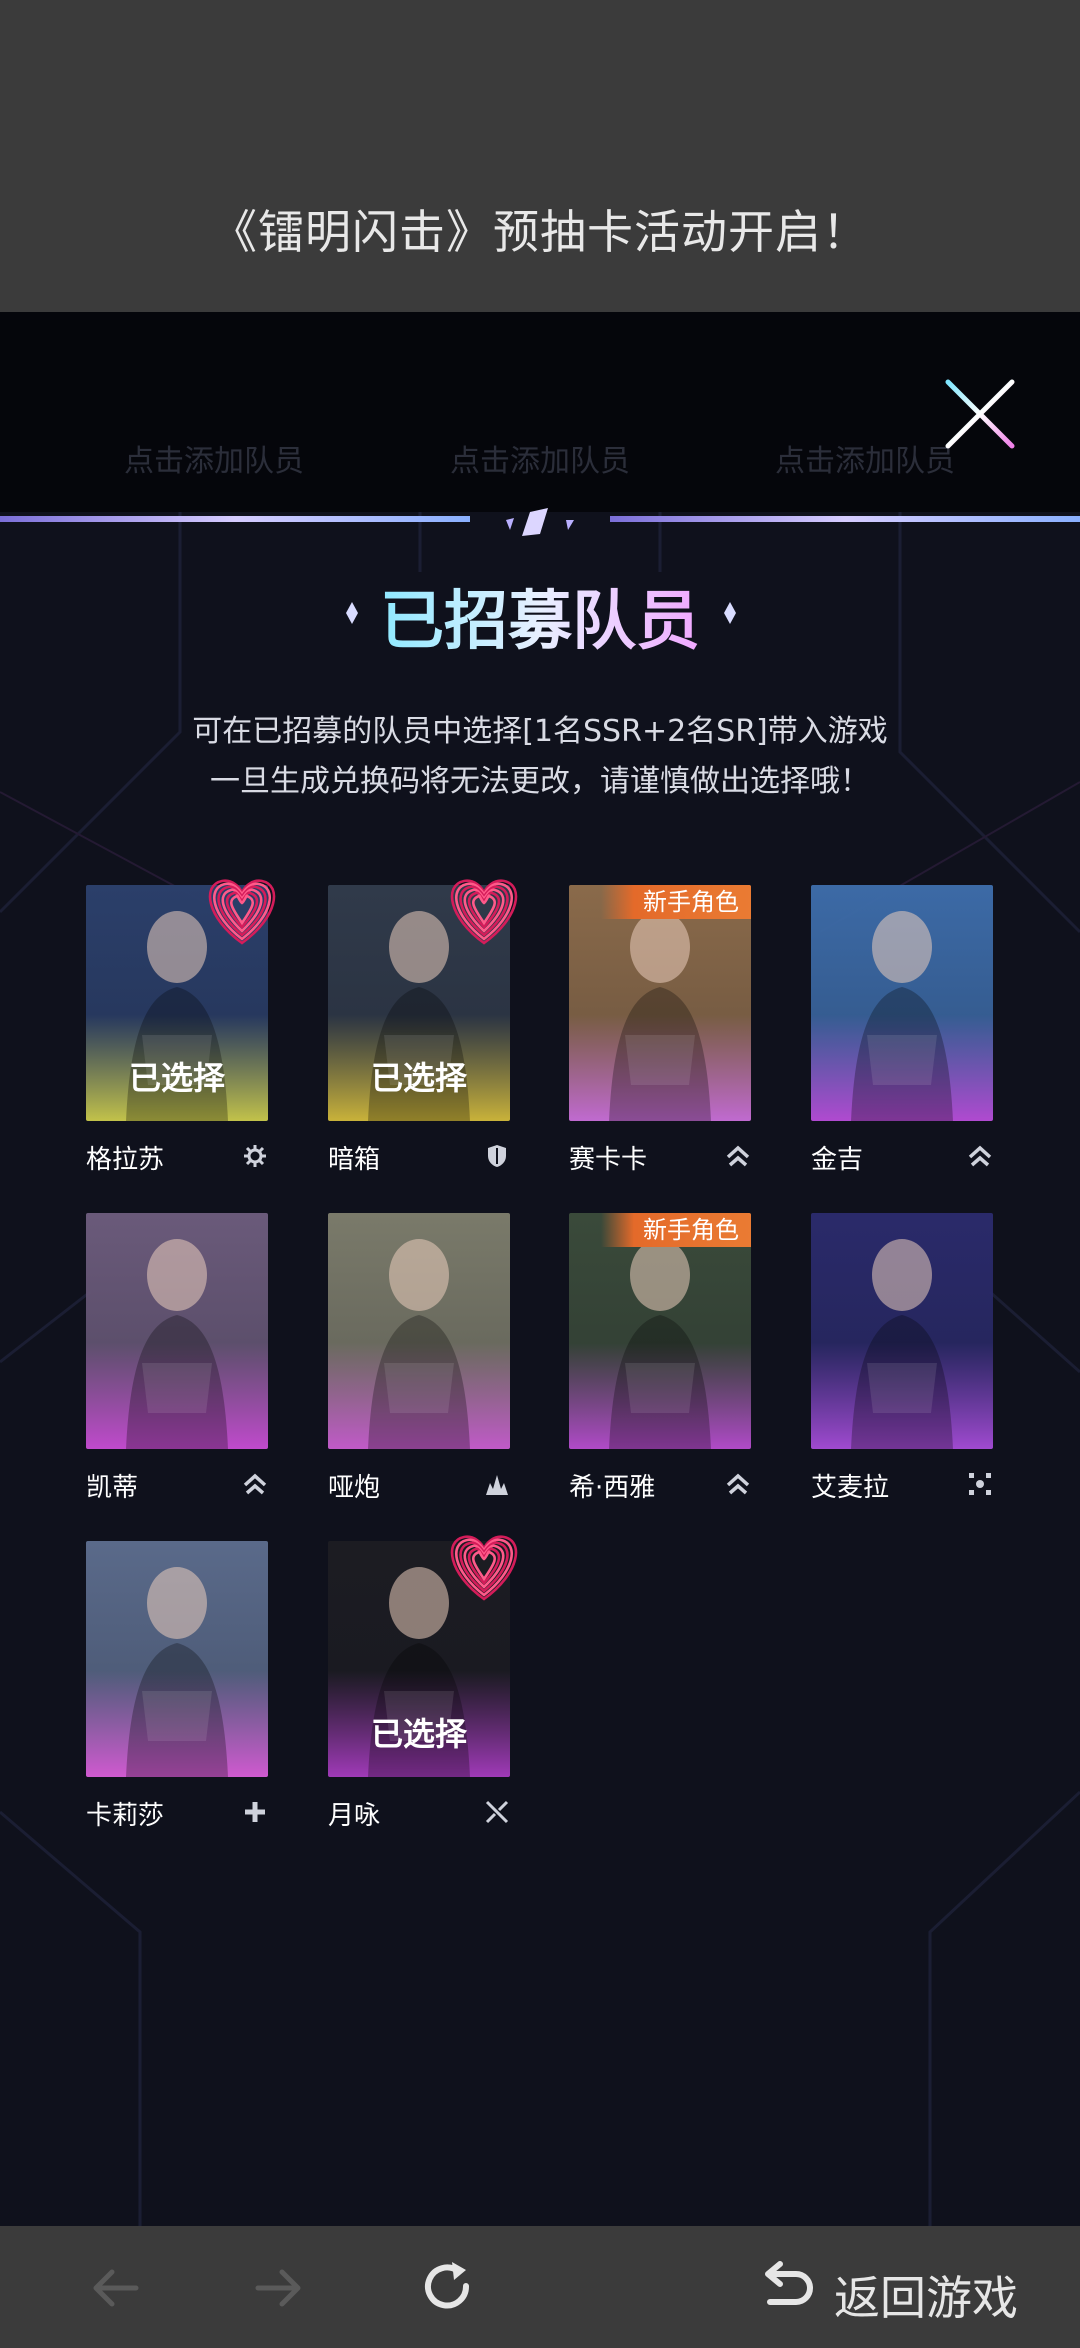 The image size is (1080, 2348). I want to click on back-button, so click(116, 2288).